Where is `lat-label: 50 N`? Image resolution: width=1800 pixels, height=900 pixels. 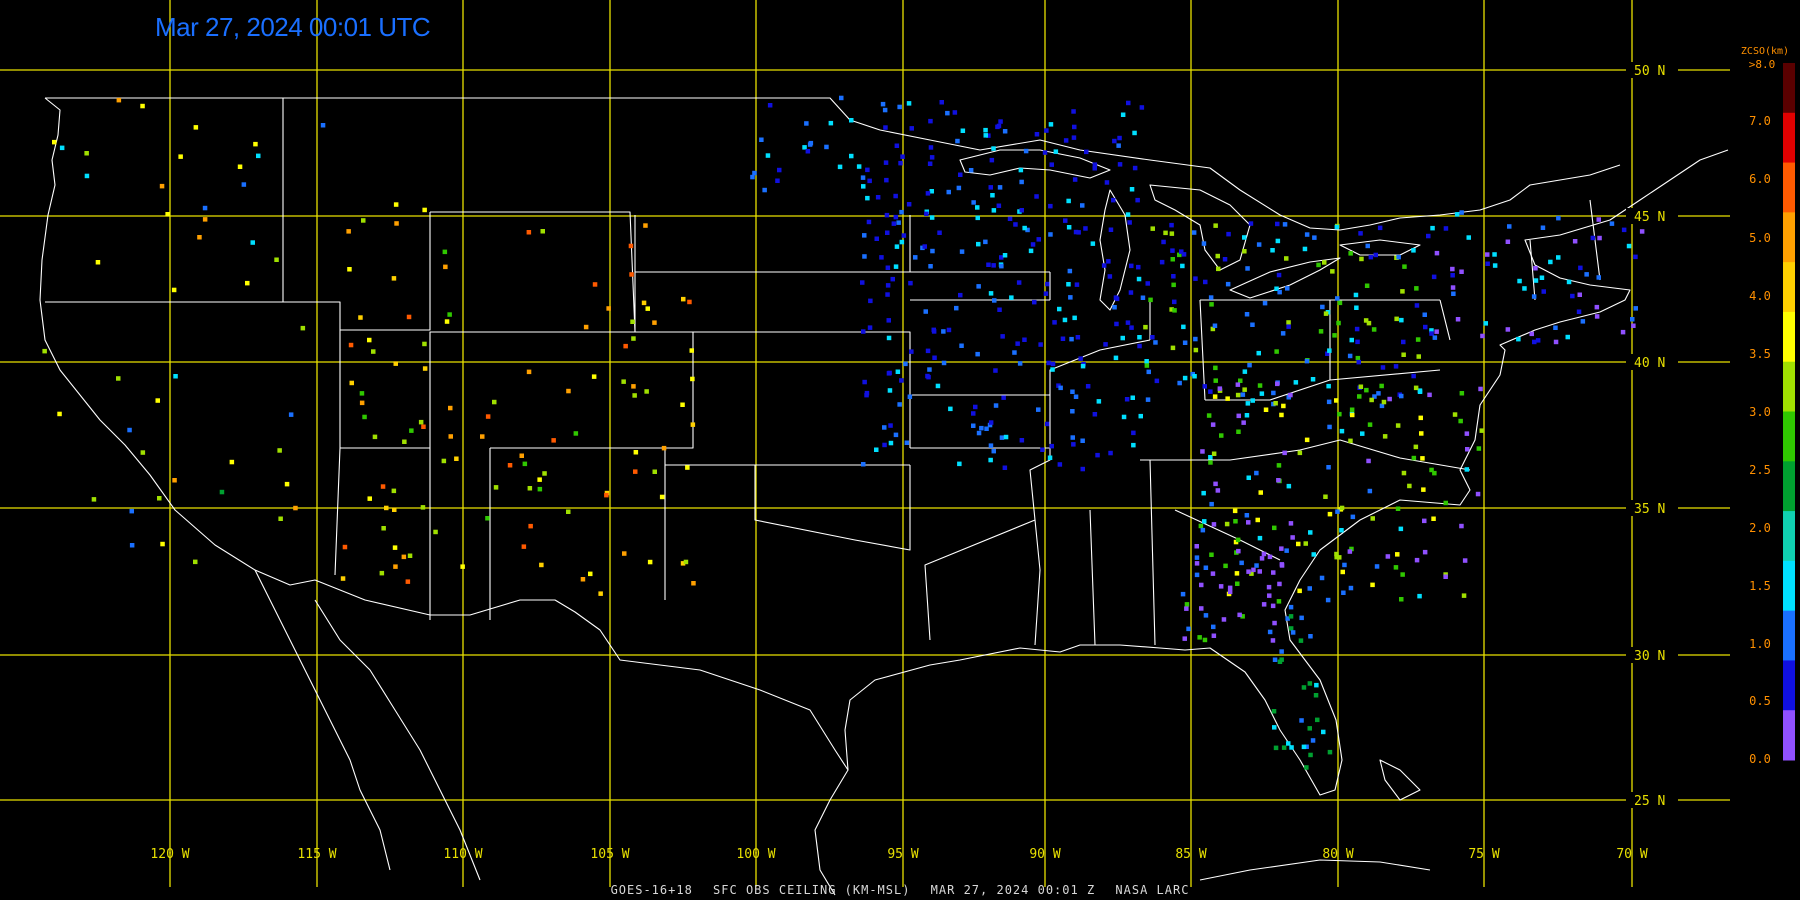 lat-label: 50 N is located at coordinates (1649, 71).